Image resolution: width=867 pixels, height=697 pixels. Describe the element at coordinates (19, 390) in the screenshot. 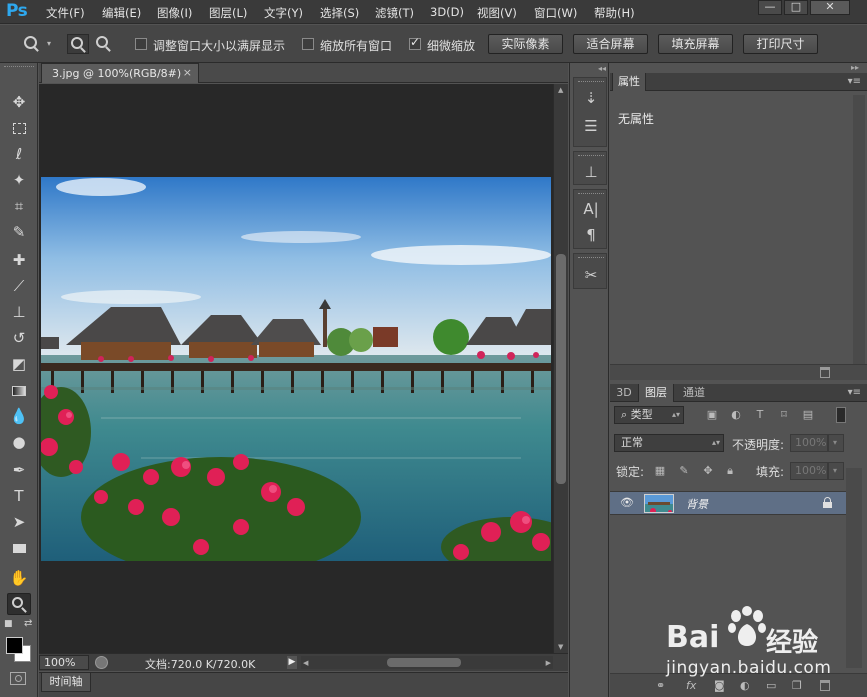

I see `gradient-tool-icon` at that location.